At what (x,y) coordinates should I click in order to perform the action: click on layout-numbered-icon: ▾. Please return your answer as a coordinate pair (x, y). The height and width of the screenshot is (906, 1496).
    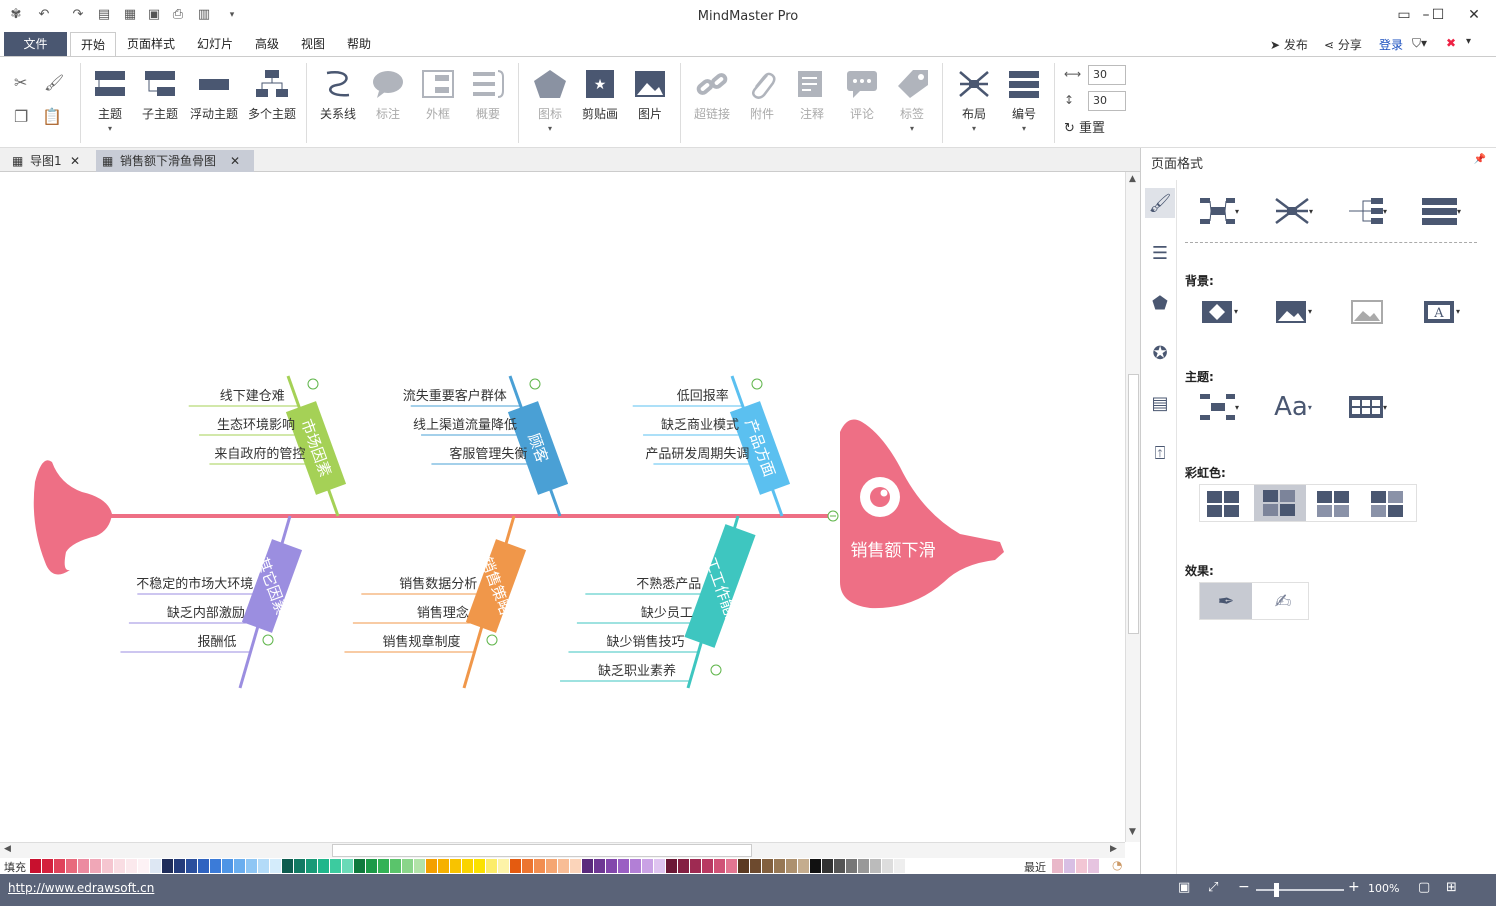
    Looking at the image, I should click on (1441, 211).